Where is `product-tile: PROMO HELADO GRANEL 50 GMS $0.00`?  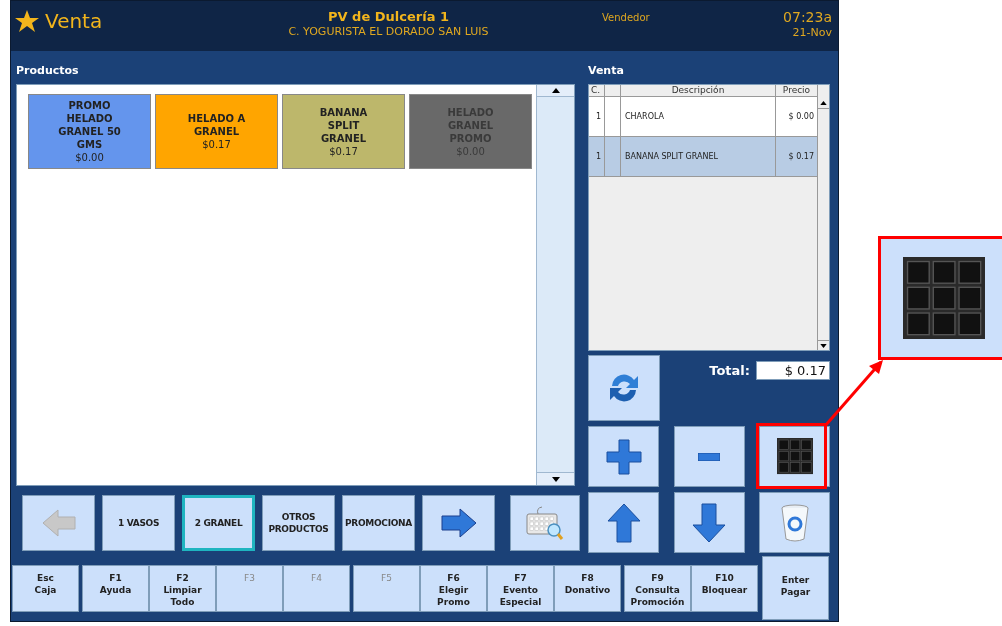 product-tile: PROMO HELADO GRANEL 50 GMS $0.00 is located at coordinates (89, 131).